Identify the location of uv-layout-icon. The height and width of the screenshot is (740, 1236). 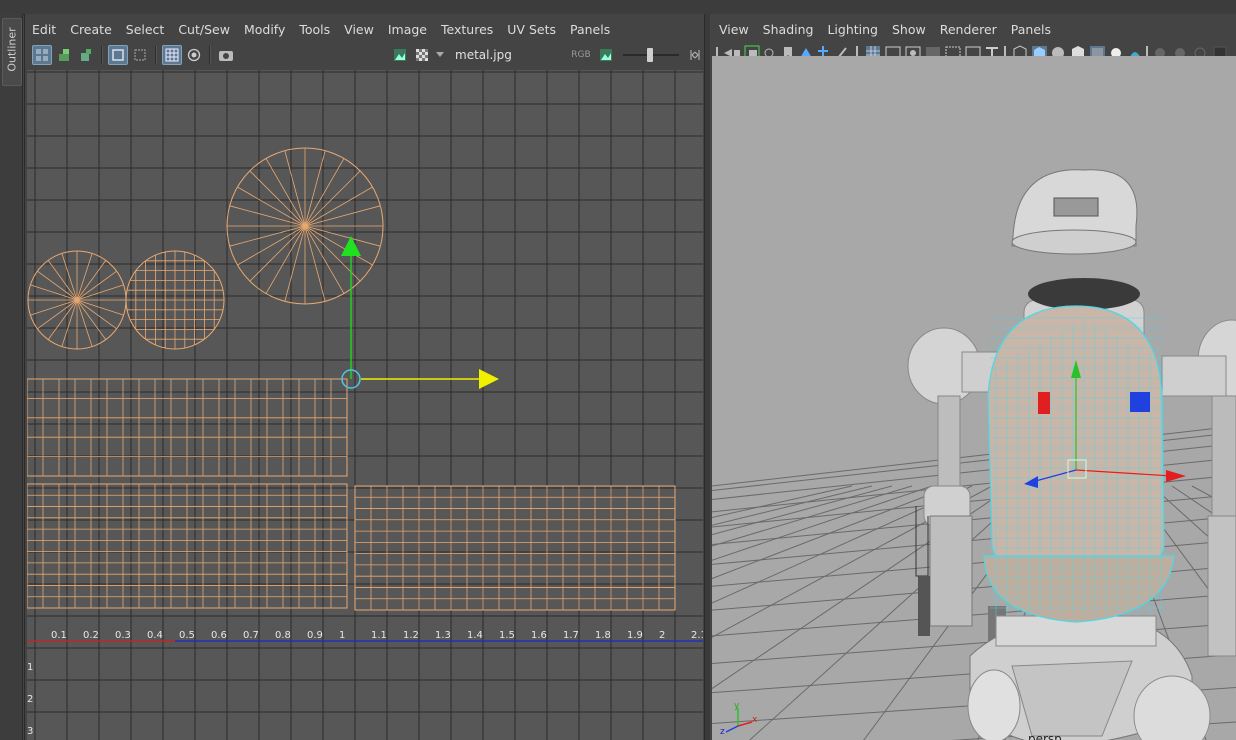
(42, 55).